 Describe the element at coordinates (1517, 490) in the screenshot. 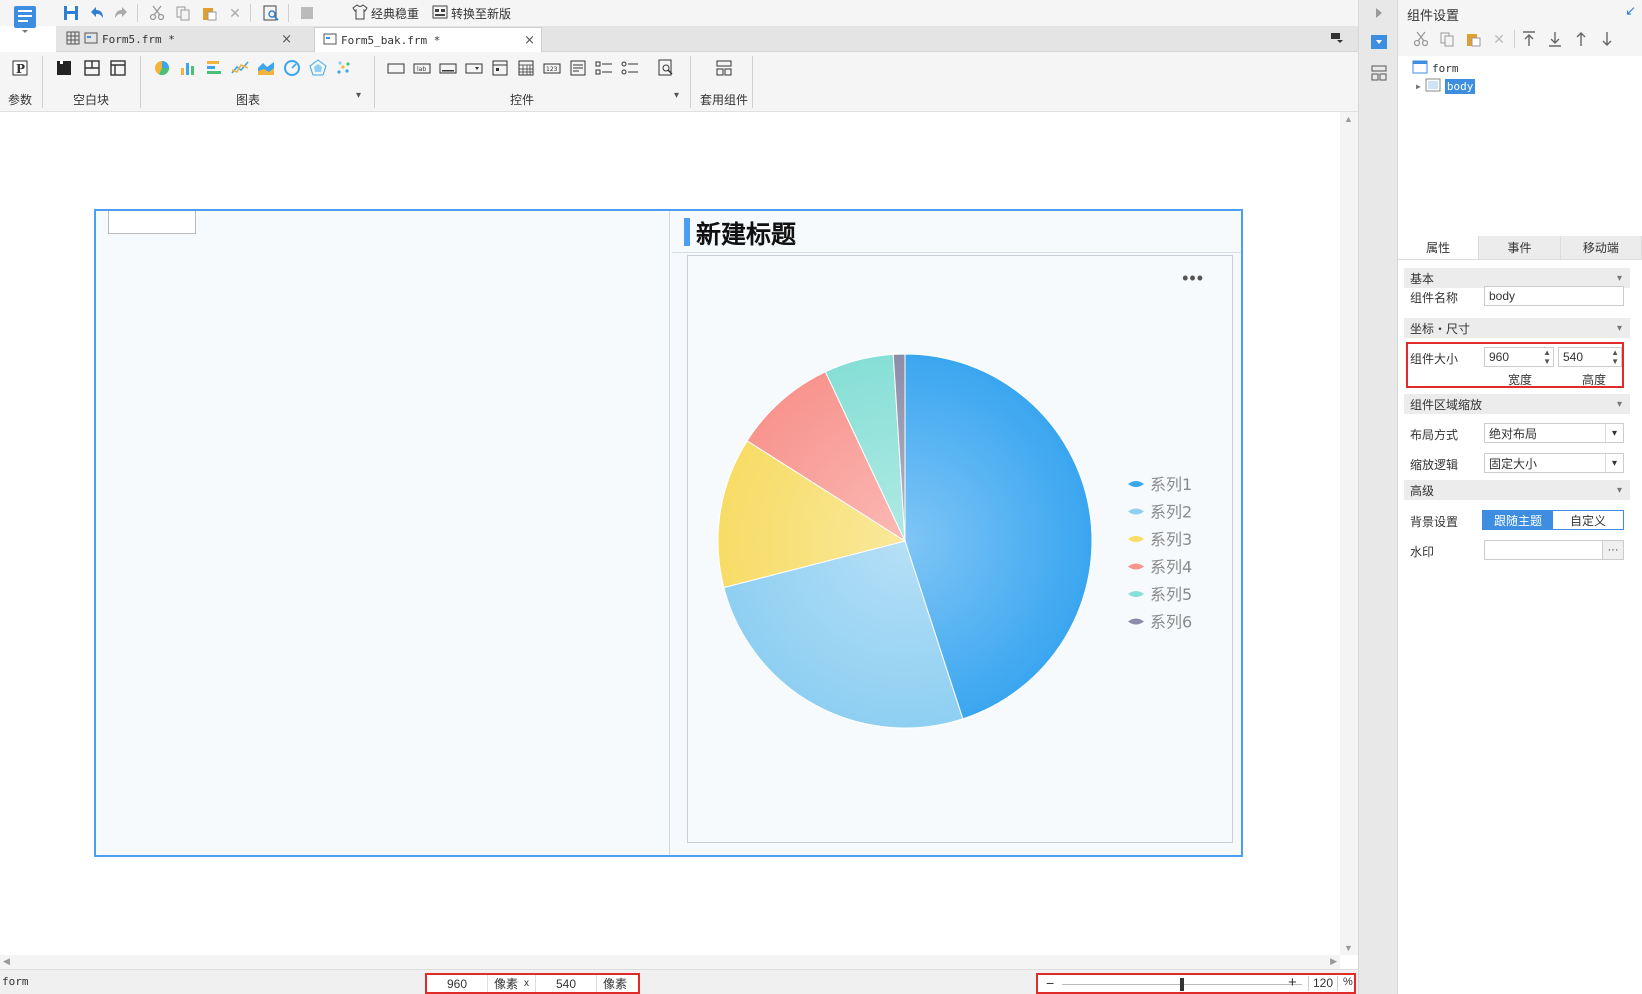

I see `section-advanced: 高级 ▾` at that location.